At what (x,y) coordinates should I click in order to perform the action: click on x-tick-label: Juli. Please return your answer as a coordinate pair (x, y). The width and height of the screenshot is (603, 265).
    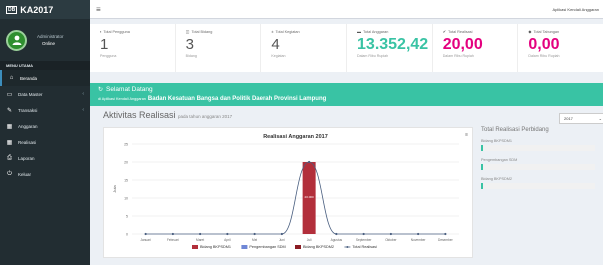
    Looking at the image, I should click on (309, 240).